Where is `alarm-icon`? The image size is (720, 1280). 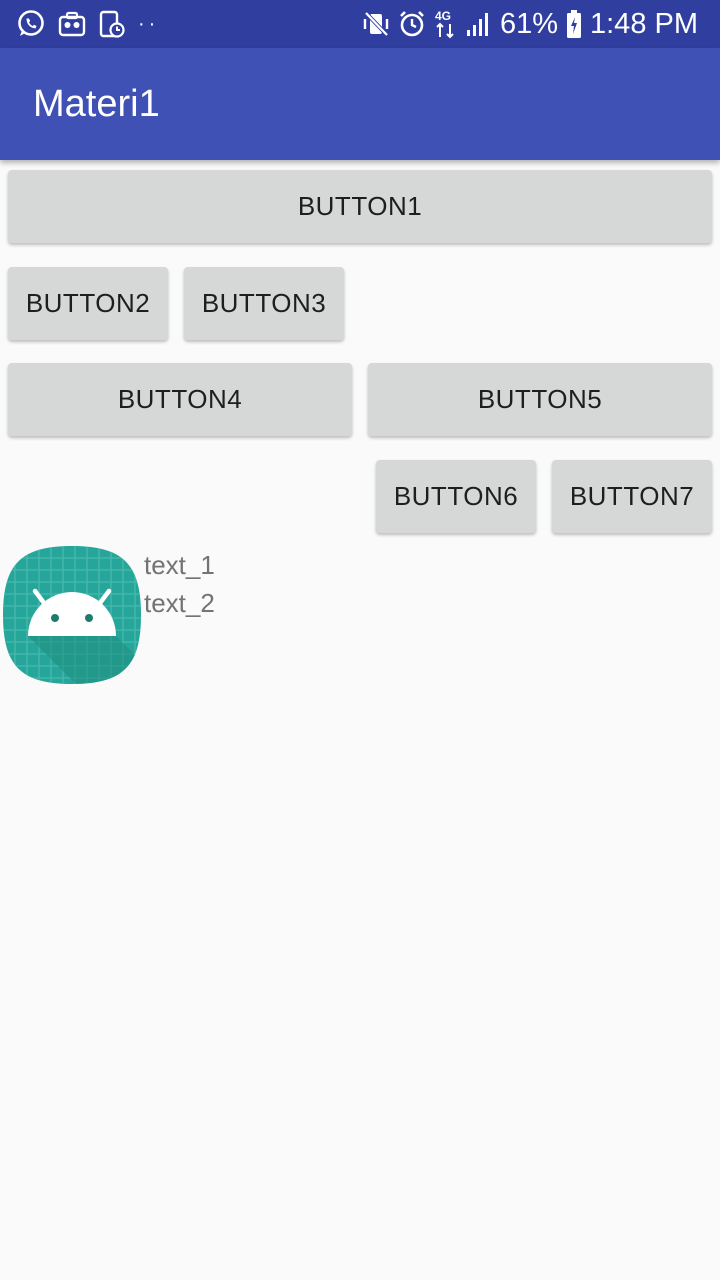
alarm-icon is located at coordinates (412, 24).